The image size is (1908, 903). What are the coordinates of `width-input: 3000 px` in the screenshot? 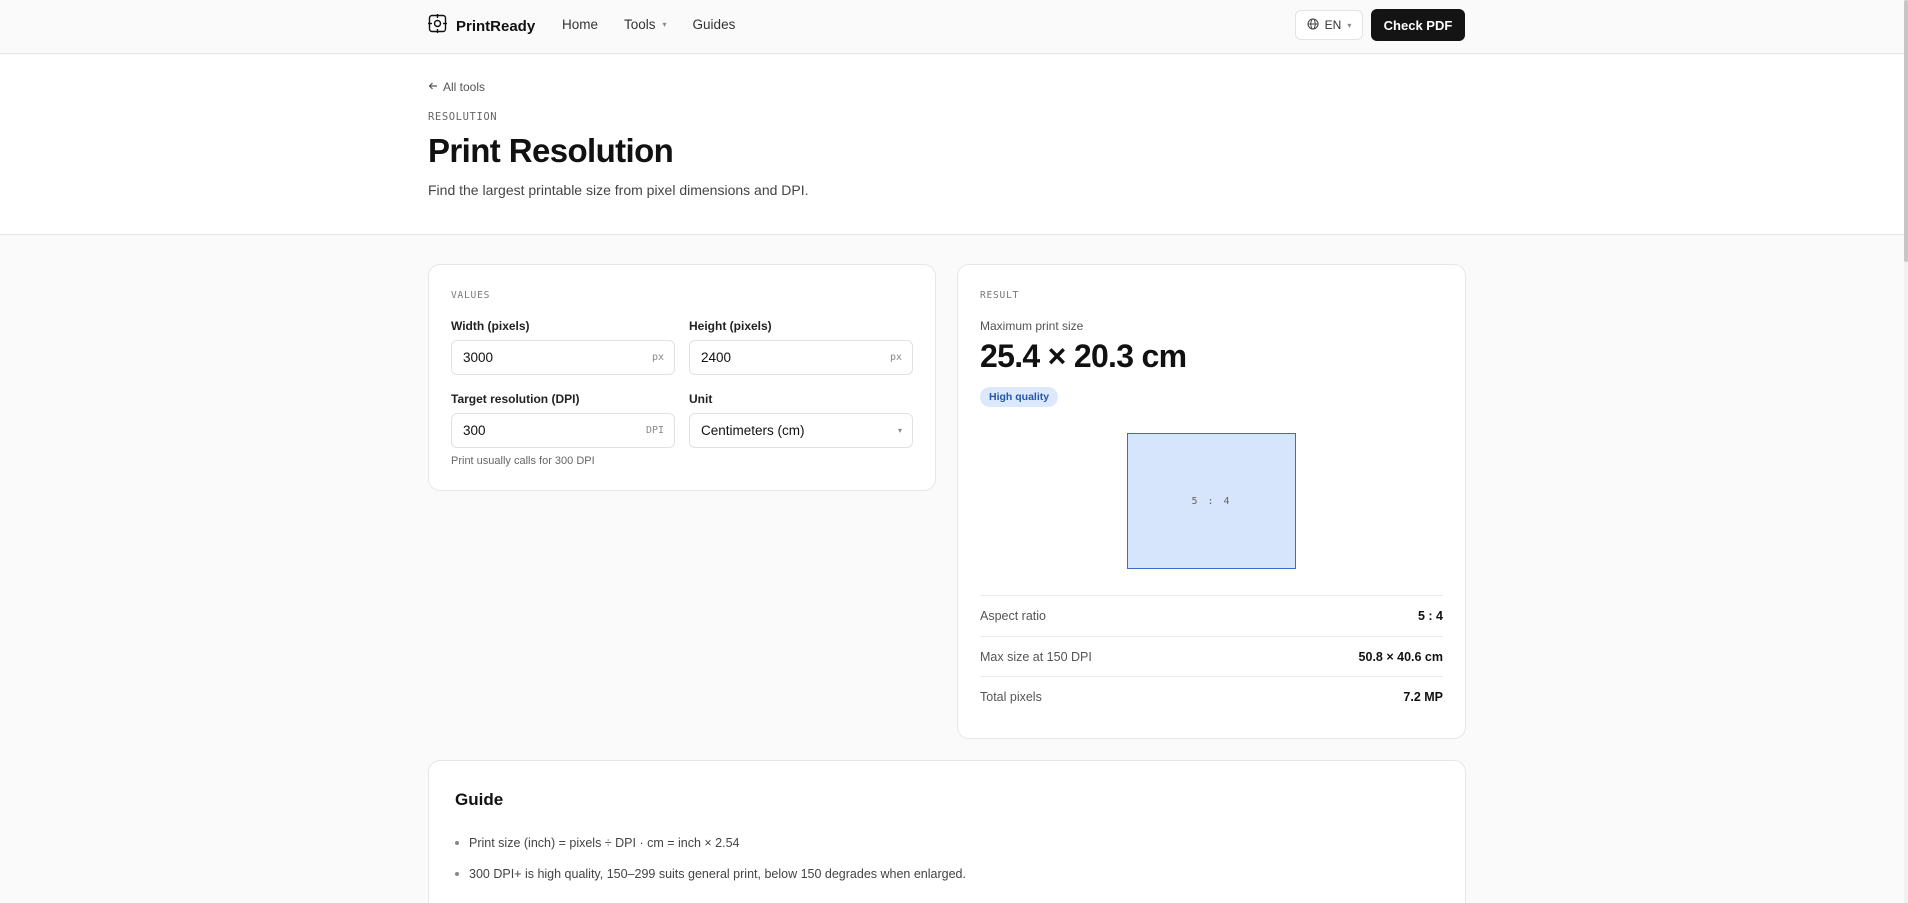 It's located at (563, 357).